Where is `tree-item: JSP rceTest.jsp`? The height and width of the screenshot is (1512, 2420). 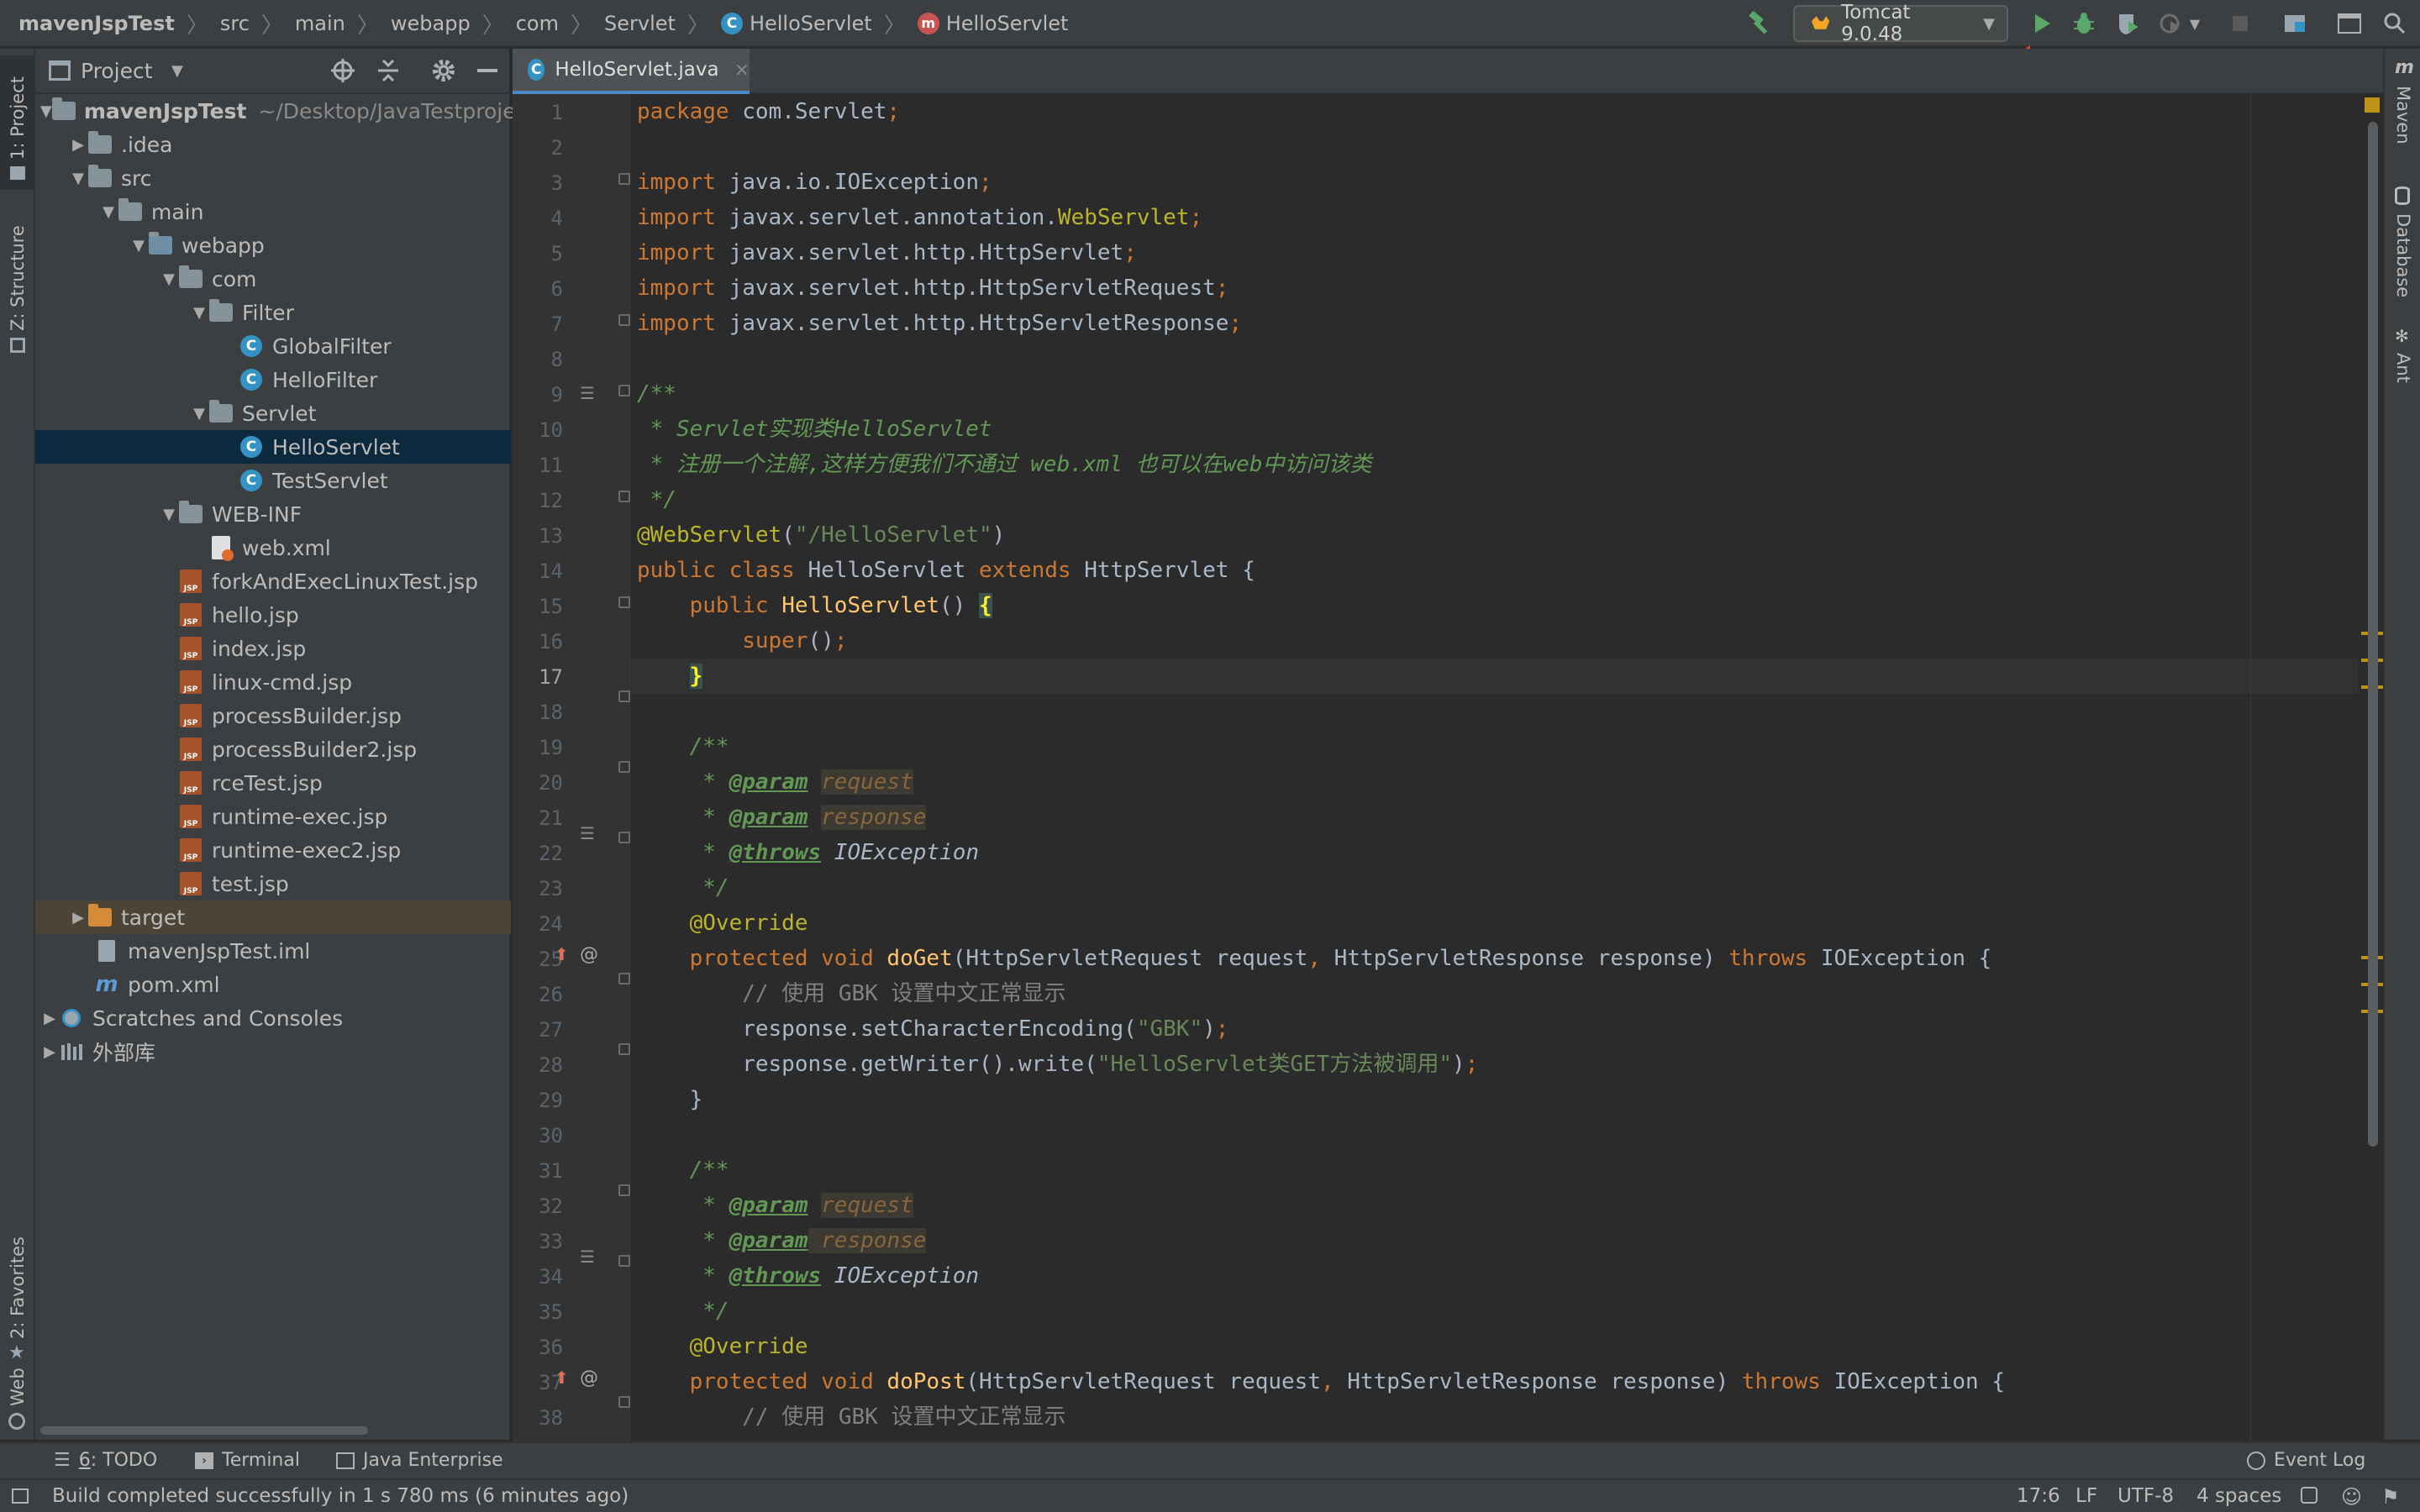 tree-item: JSP rceTest.jsp is located at coordinates (273, 783).